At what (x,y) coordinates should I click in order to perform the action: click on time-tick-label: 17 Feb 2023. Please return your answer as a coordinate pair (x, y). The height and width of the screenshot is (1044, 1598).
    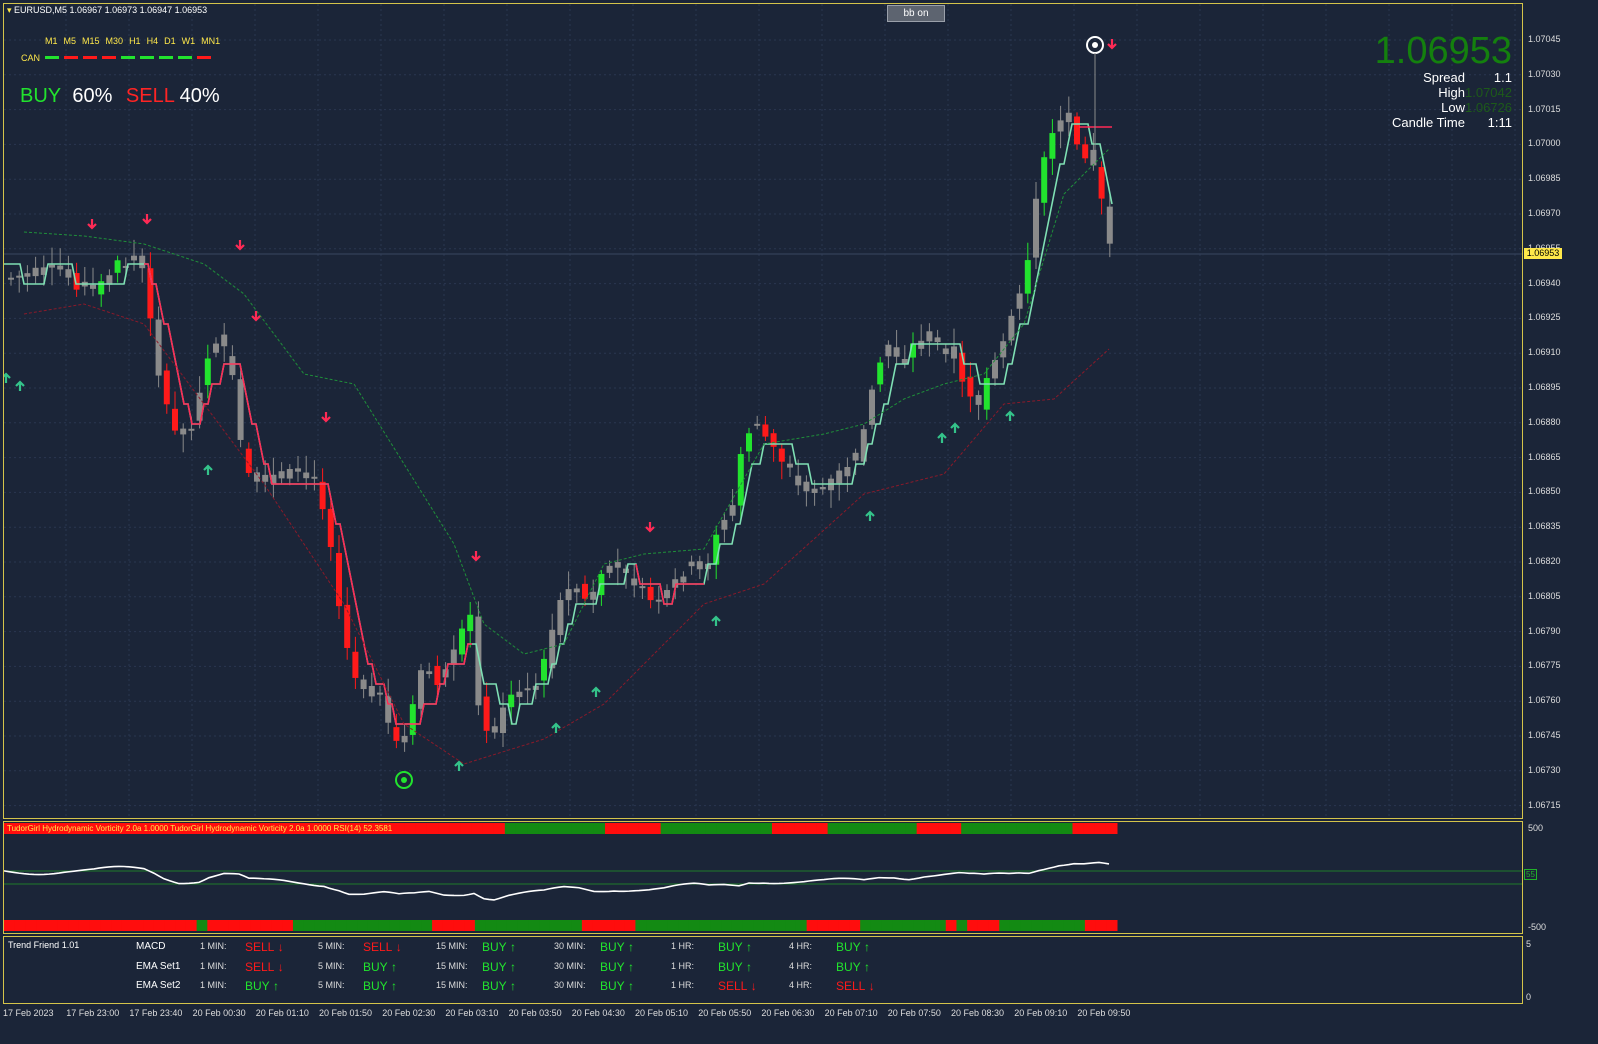
    Looking at the image, I should click on (28, 1013).